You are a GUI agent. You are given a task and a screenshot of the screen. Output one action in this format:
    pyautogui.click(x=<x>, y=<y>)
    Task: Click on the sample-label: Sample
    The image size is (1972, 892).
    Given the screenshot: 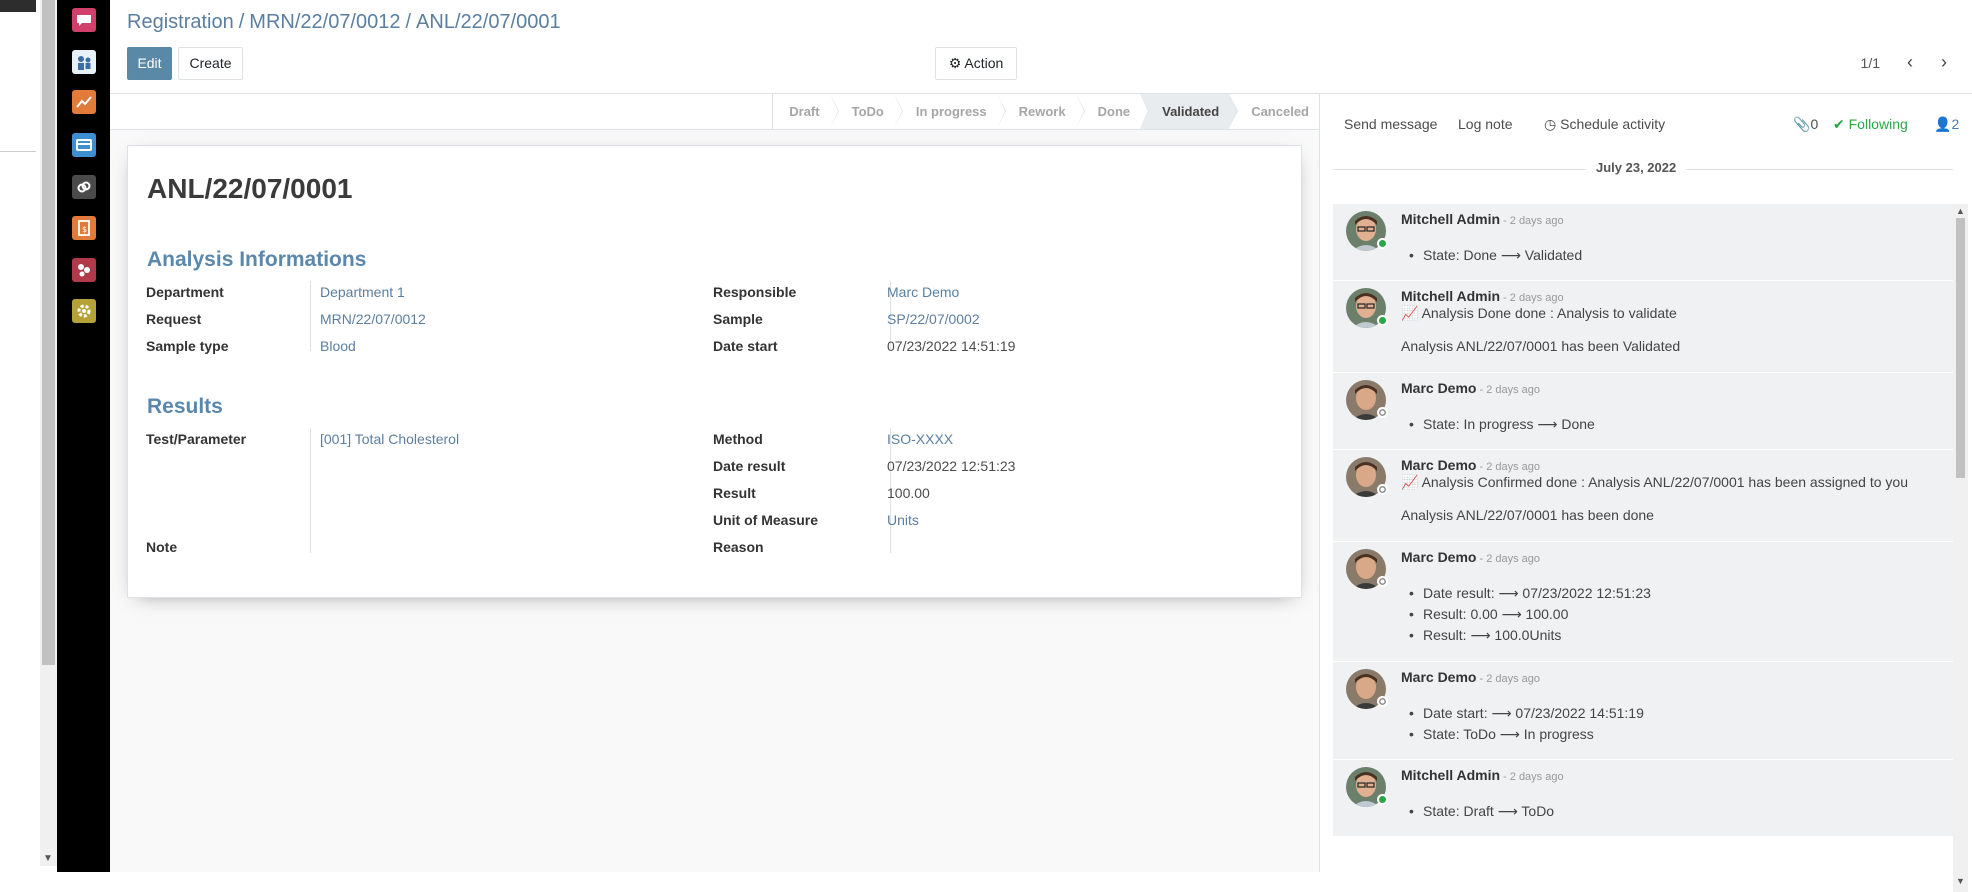 What is the action you would take?
    pyautogui.click(x=738, y=319)
    